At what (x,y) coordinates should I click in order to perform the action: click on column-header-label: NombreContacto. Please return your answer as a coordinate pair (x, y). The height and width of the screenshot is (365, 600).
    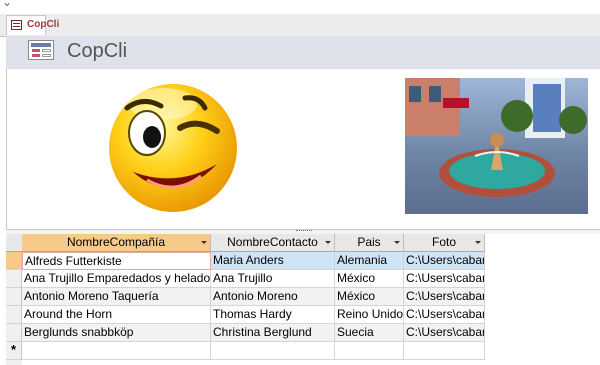
    Looking at the image, I should click on (272, 242).